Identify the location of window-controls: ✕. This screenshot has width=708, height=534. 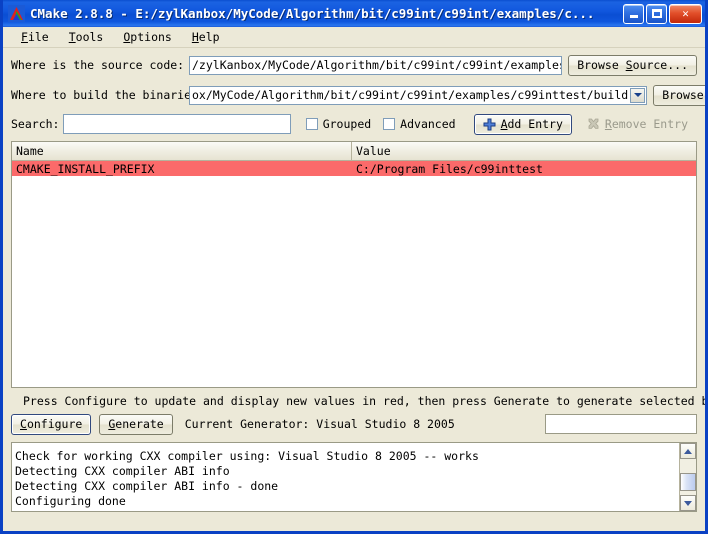
(663, 13).